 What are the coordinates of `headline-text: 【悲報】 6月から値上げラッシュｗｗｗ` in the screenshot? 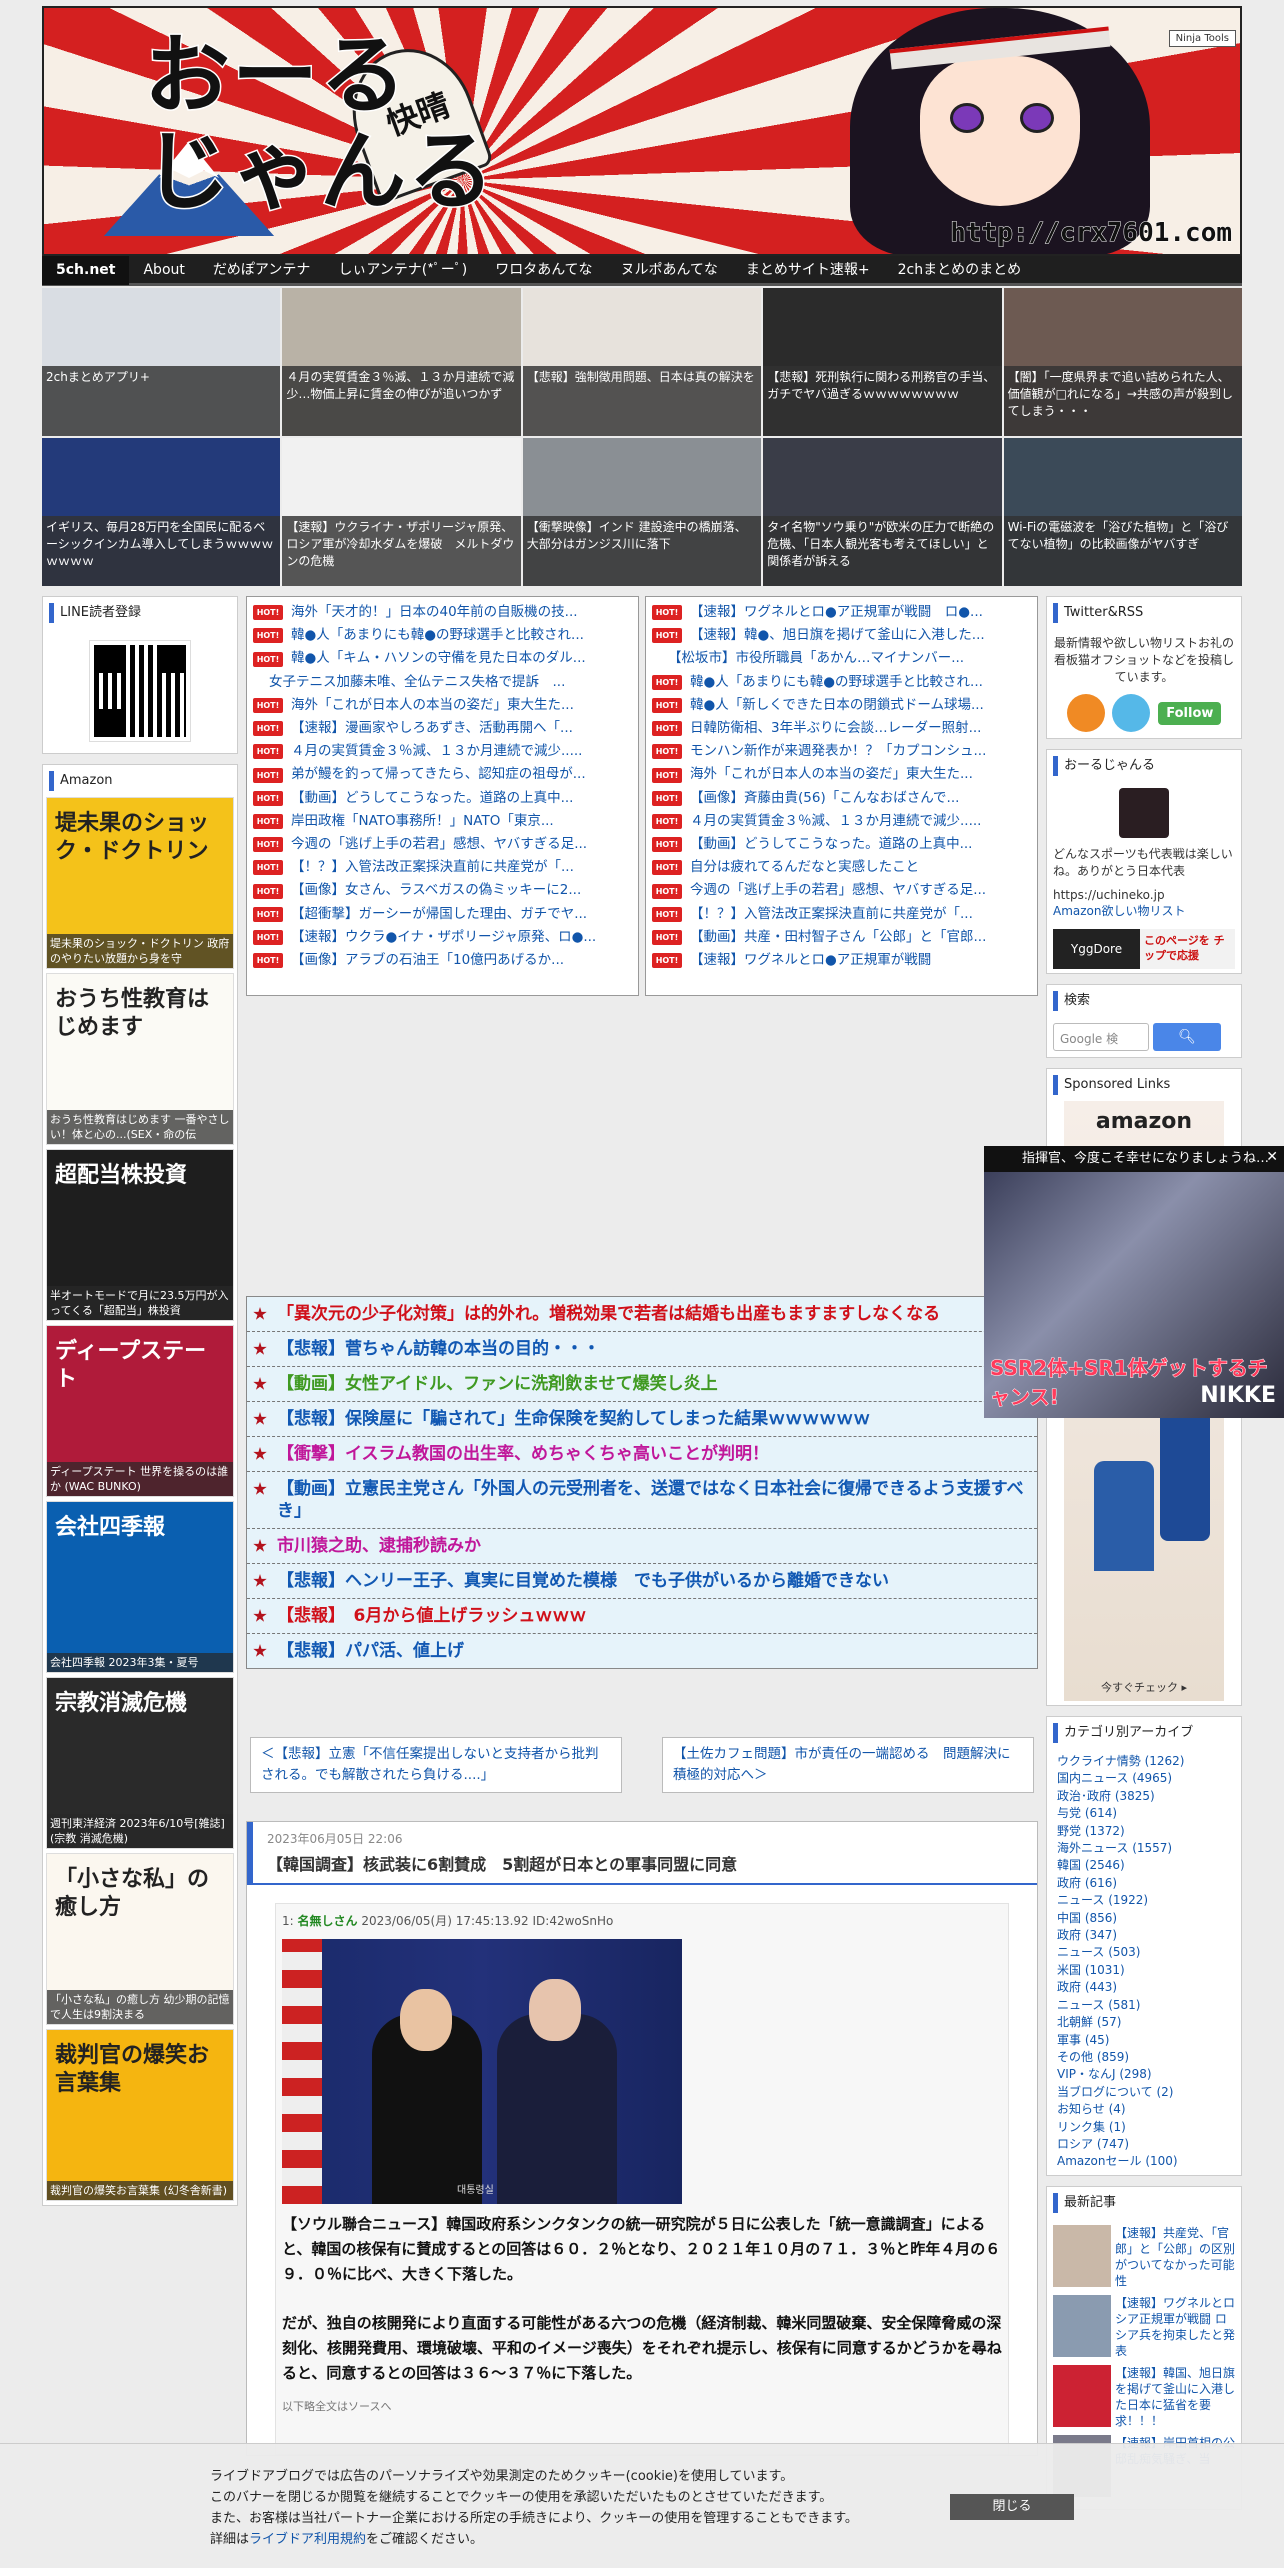 It's located at (431, 1616).